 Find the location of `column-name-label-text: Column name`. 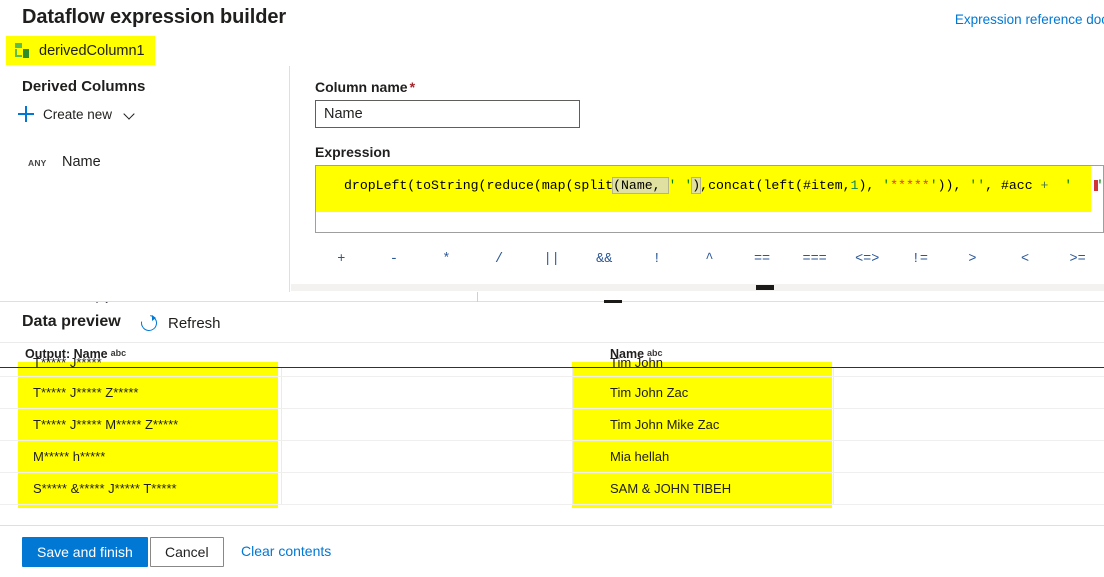

column-name-label-text: Column name is located at coordinates (361, 87).